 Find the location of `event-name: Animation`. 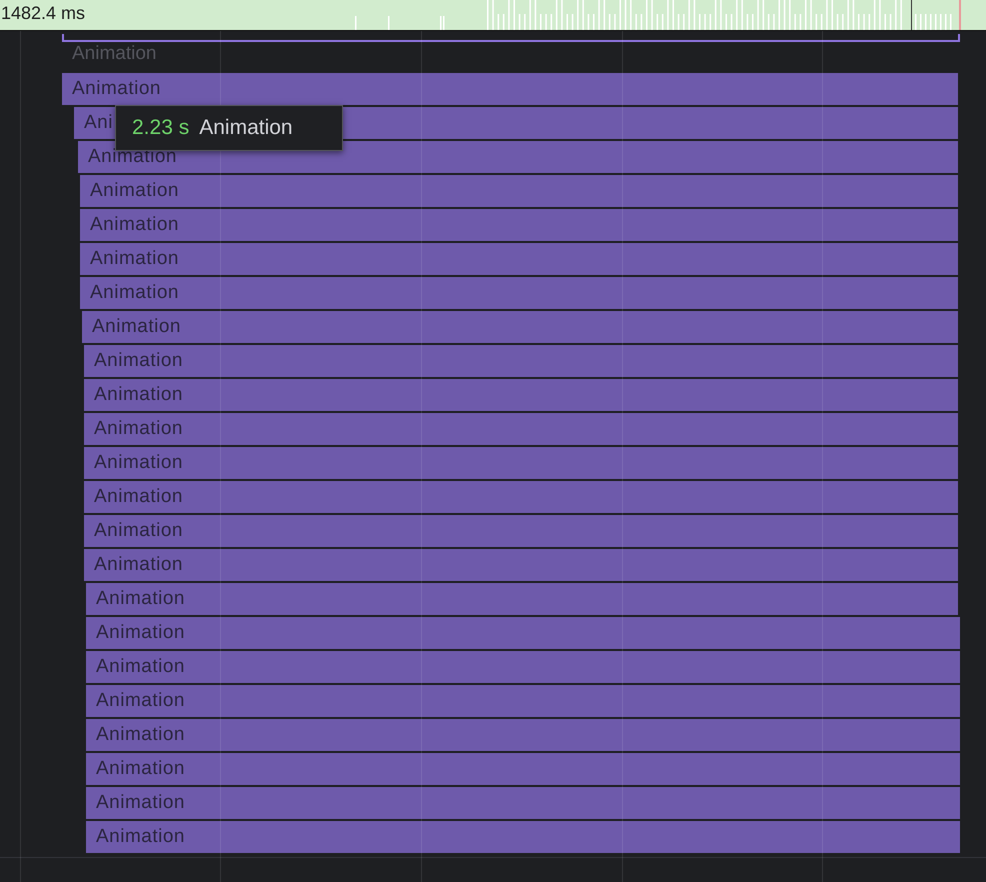

event-name: Animation is located at coordinates (246, 128).